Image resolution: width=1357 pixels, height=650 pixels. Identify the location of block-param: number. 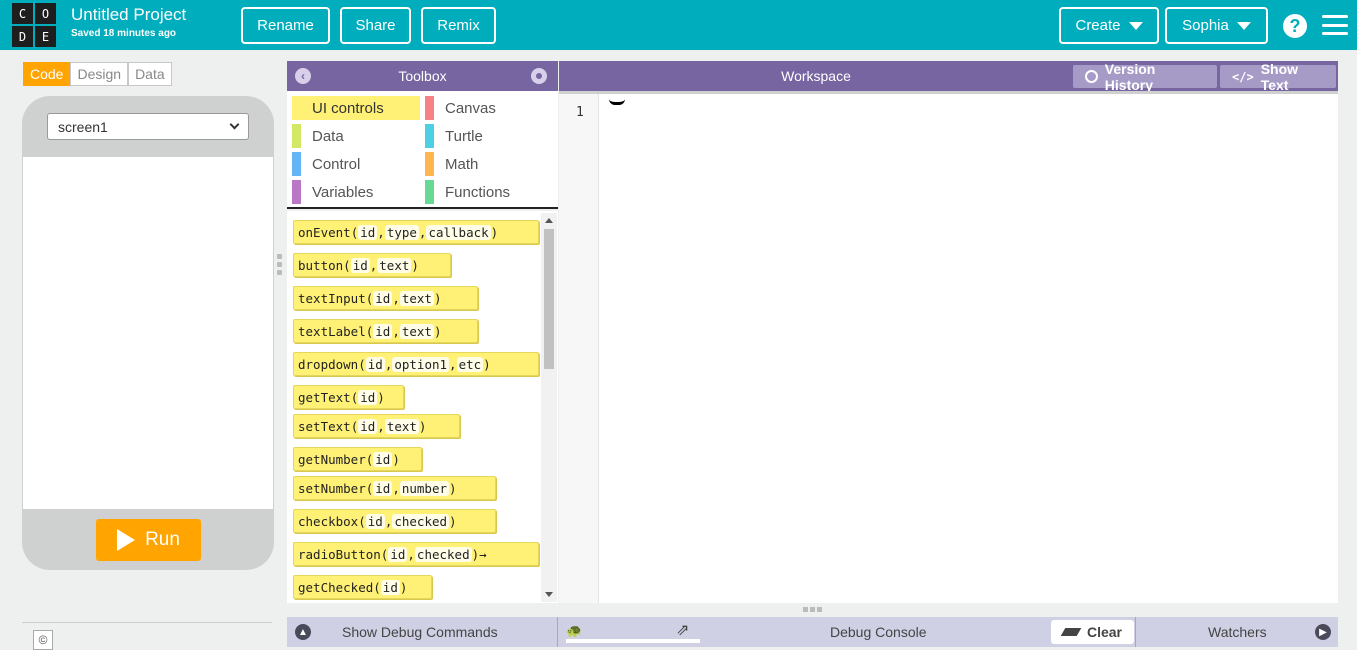
(424, 488).